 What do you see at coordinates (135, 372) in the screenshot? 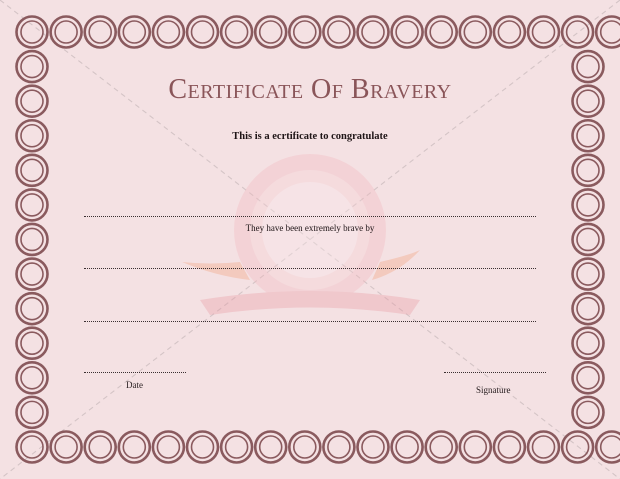
I see `date-line` at bounding box center [135, 372].